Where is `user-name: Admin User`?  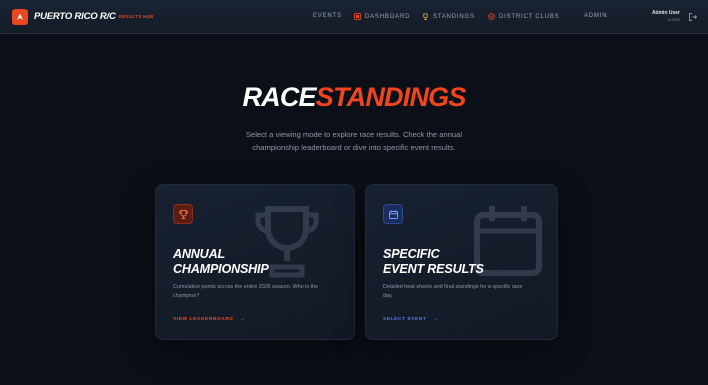 user-name: Admin User is located at coordinates (665, 13).